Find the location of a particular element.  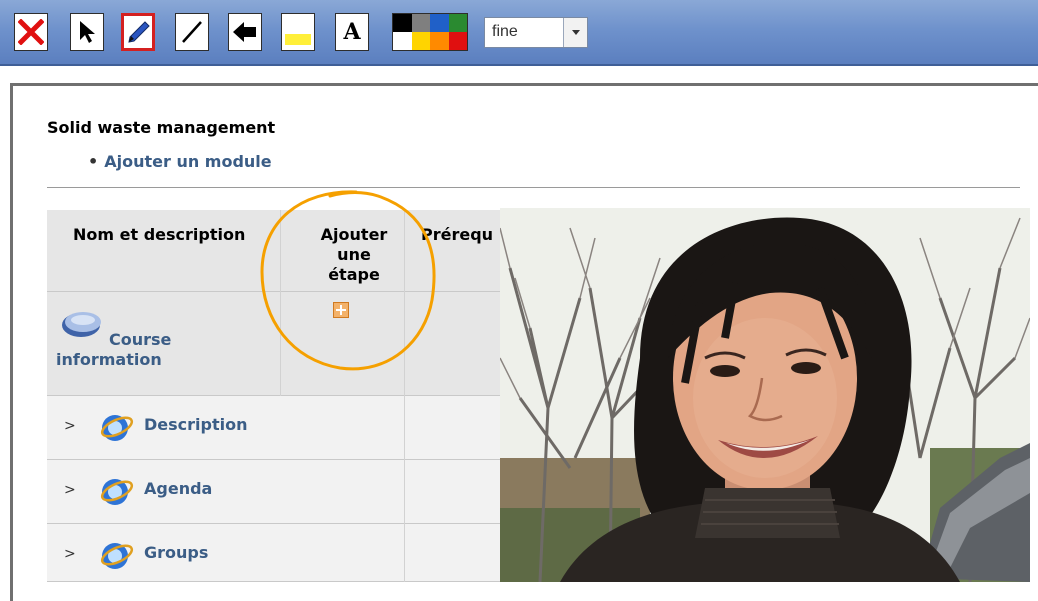

arrow-tool-button is located at coordinates (245, 32).